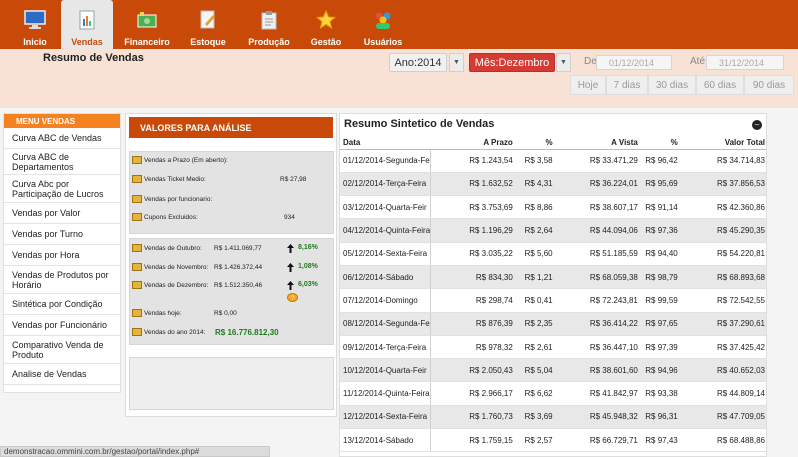 The image size is (798, 457). Describe the element at coordinates (418, 62) in the screenshot. I see `year-select: Ano:2014` at that location.